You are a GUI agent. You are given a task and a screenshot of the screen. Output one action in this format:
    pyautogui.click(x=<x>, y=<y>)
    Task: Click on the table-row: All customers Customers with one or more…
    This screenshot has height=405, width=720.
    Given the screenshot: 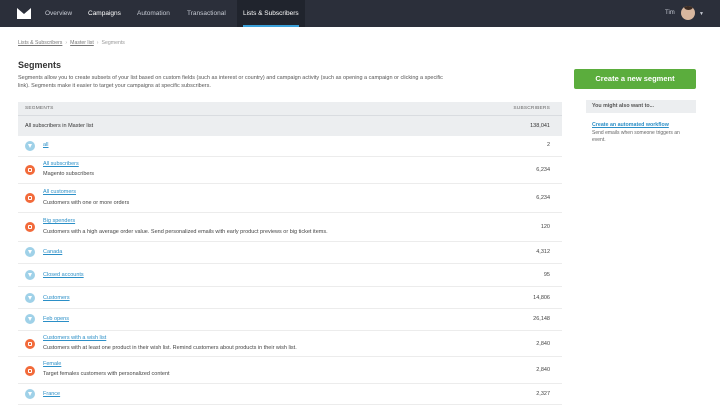 What is the action you would take?
    pyautogui.click(x=290, y=198)
    